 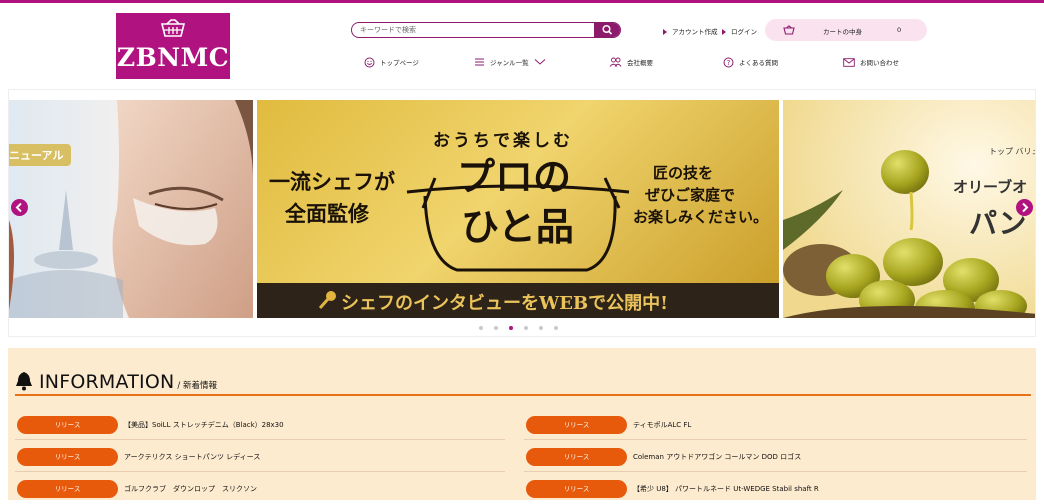 I want to click on news-title: 【希少 U8】 パワートルネード Ut-WEDGE Stabil shaft R, so click(x=726, y=489).